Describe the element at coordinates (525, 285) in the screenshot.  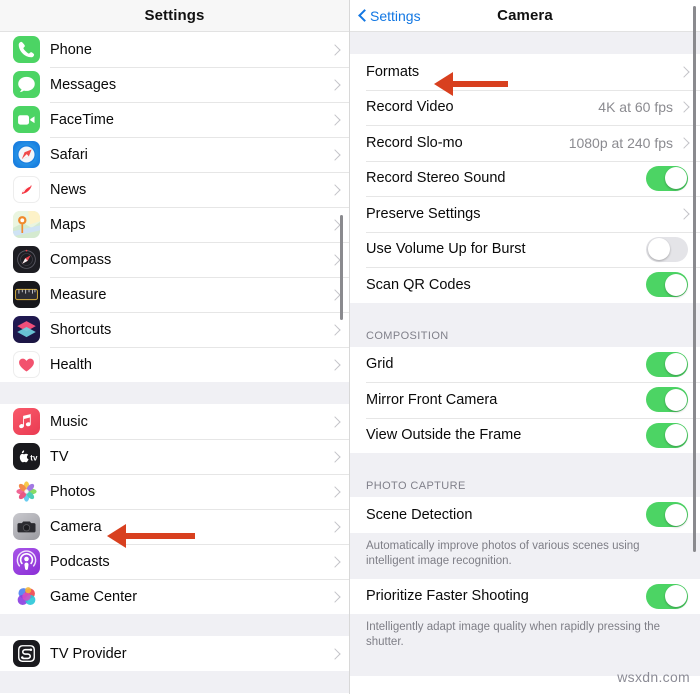
I see `row-scan-qr-codes: Scan QR Codes` at that location.